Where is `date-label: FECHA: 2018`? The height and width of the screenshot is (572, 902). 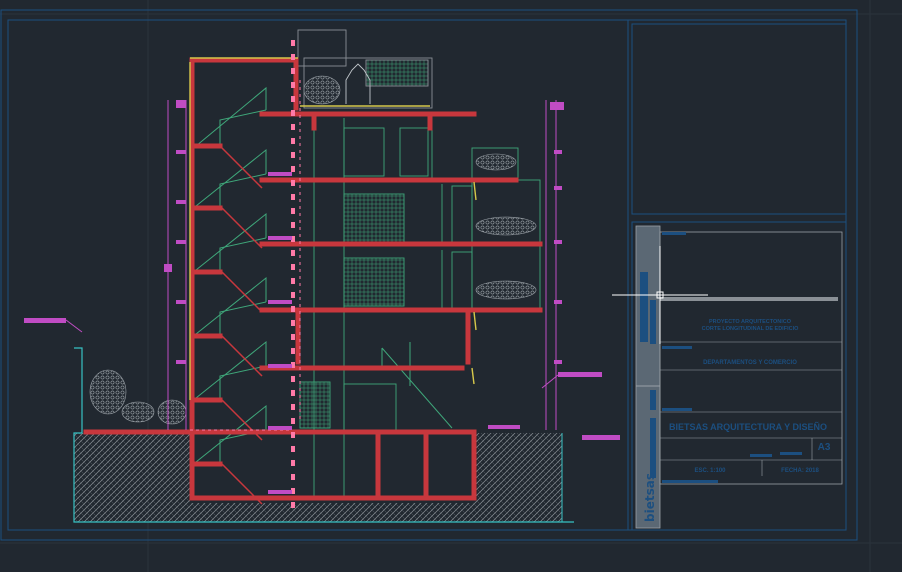 date-label: FECHA: 2018 is located at coordinates (800, 471).